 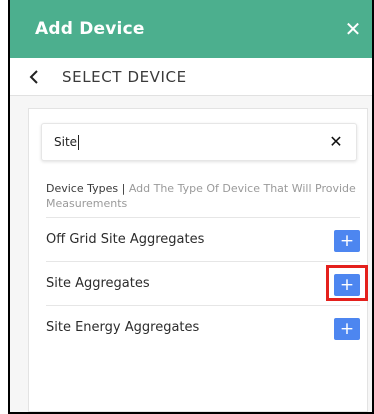 I want to click on search-input: Site, so click(x=67, y=142).